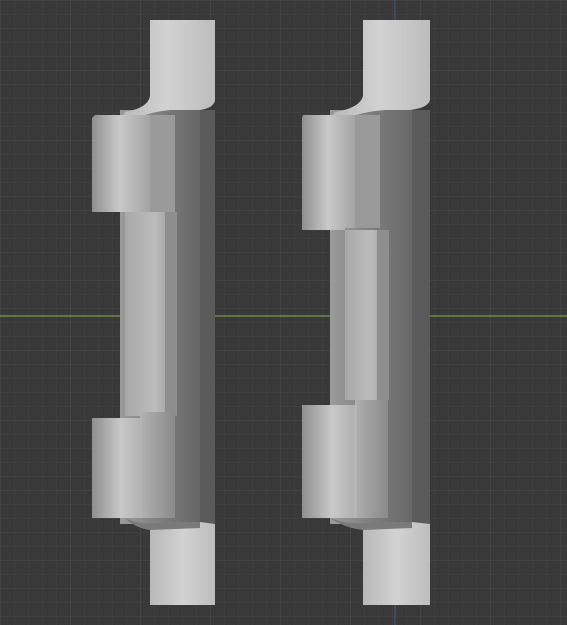 The height and width of the screenshot is (625, 567). Describe the element at coordinates (182, 563) in the screenshot. I see `bracket-left-bottom-tab` at that location.